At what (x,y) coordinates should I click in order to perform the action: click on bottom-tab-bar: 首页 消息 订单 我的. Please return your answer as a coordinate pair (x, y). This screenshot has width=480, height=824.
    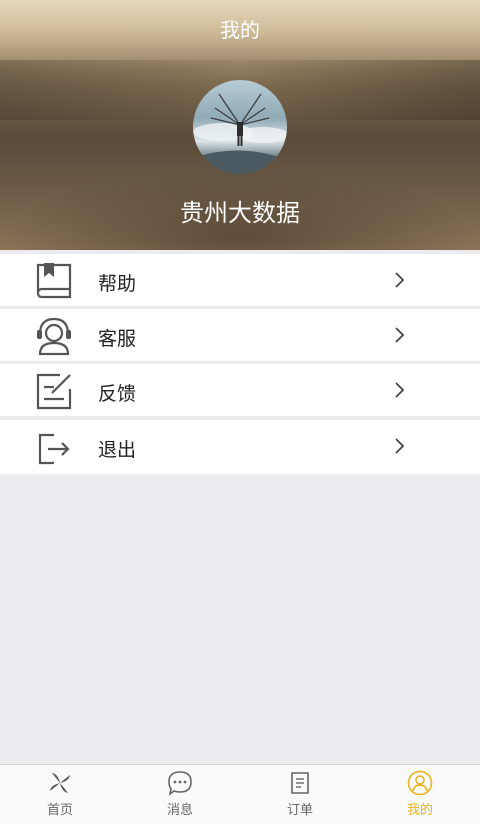
    Looking at the image, I should click on (240, 794).